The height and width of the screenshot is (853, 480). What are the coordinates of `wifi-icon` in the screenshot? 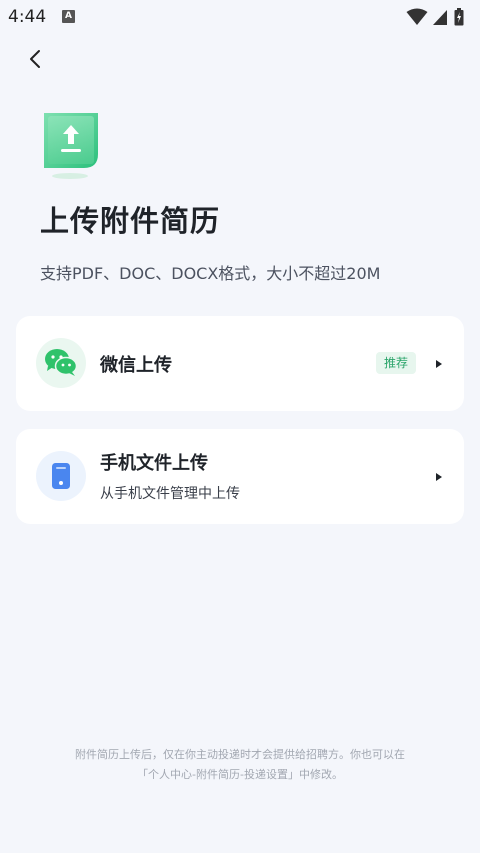 It's located at (417, 16).